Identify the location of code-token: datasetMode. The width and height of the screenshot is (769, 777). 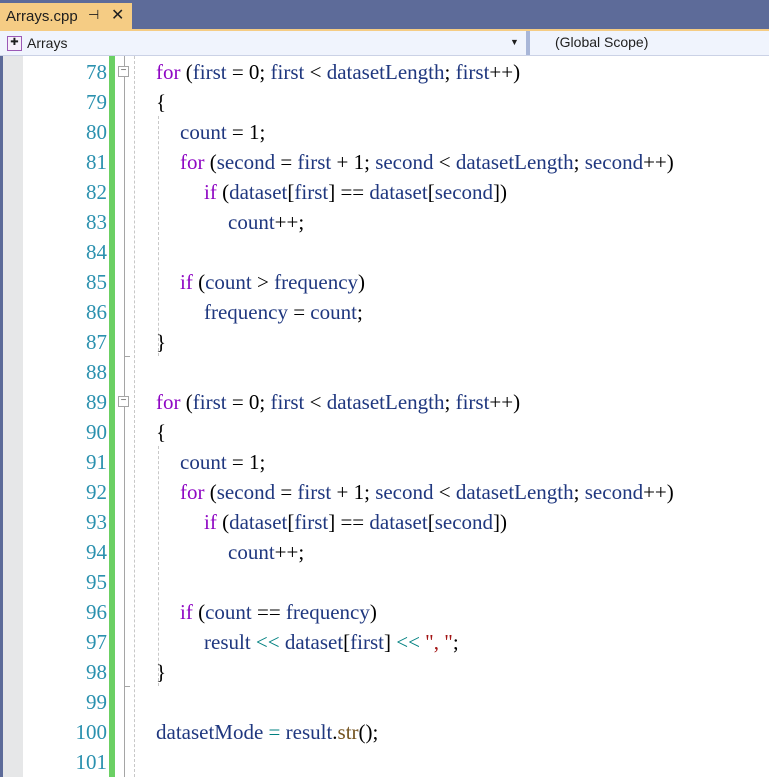
(210, 732).